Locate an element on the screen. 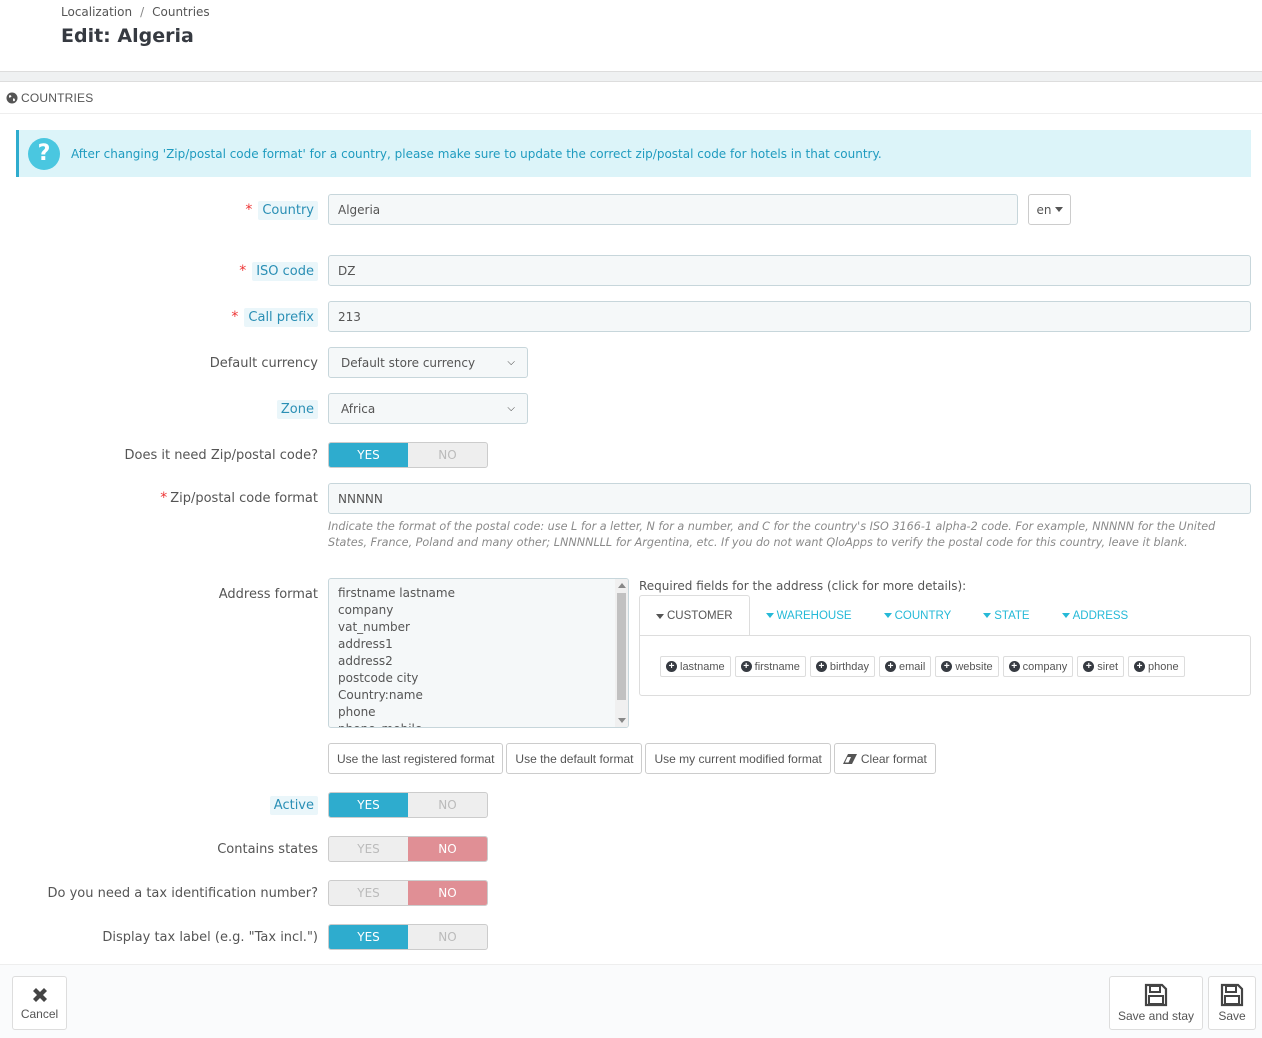  scroll-up-icon is located at coordinates (622, 585).